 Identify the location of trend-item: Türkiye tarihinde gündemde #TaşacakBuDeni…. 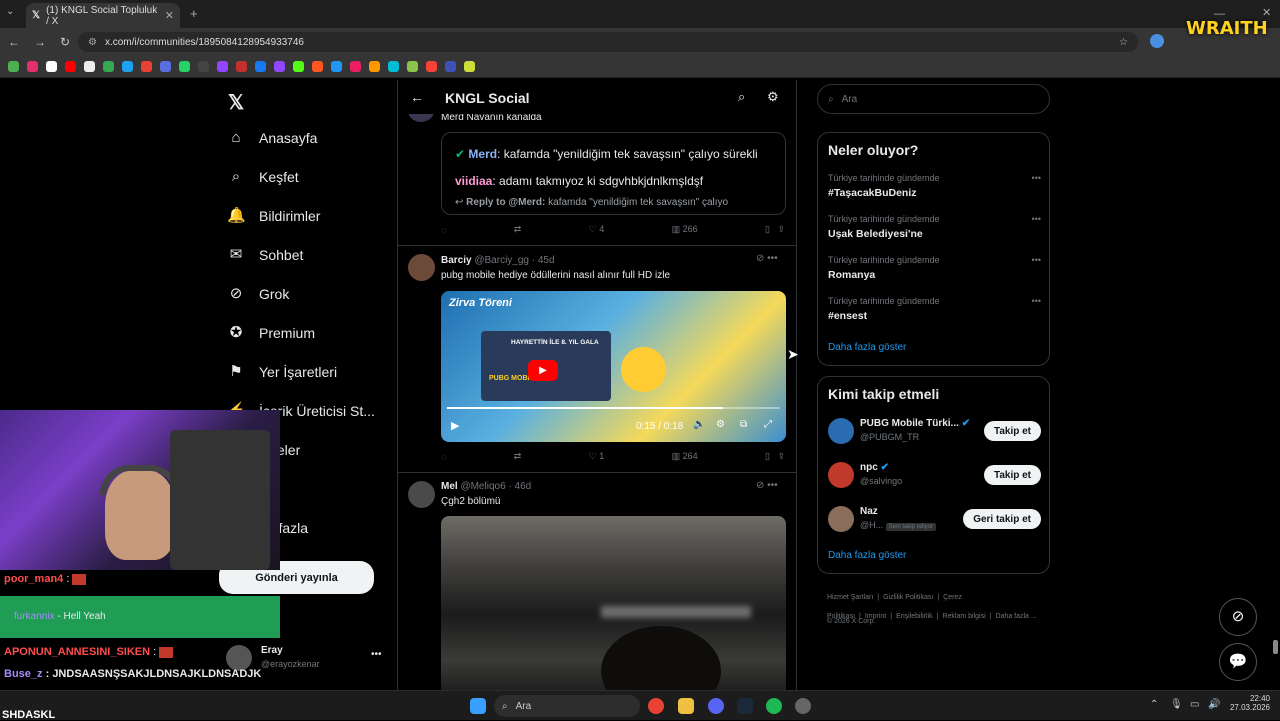
(934, 193).